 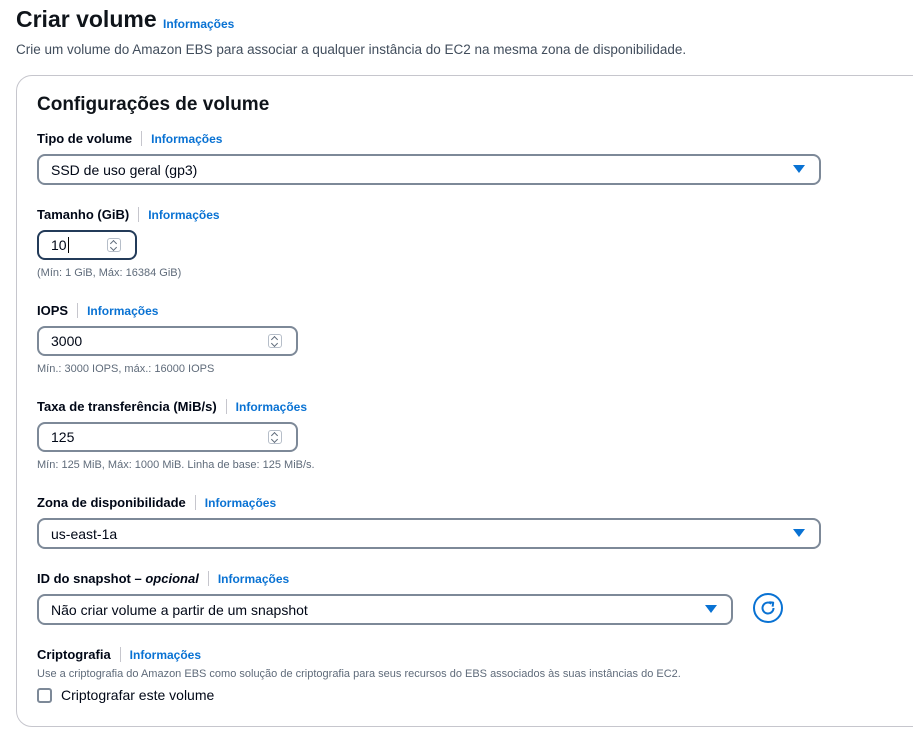 I want to click on throughput-info-link: Informações, so click(x=271, y=407).